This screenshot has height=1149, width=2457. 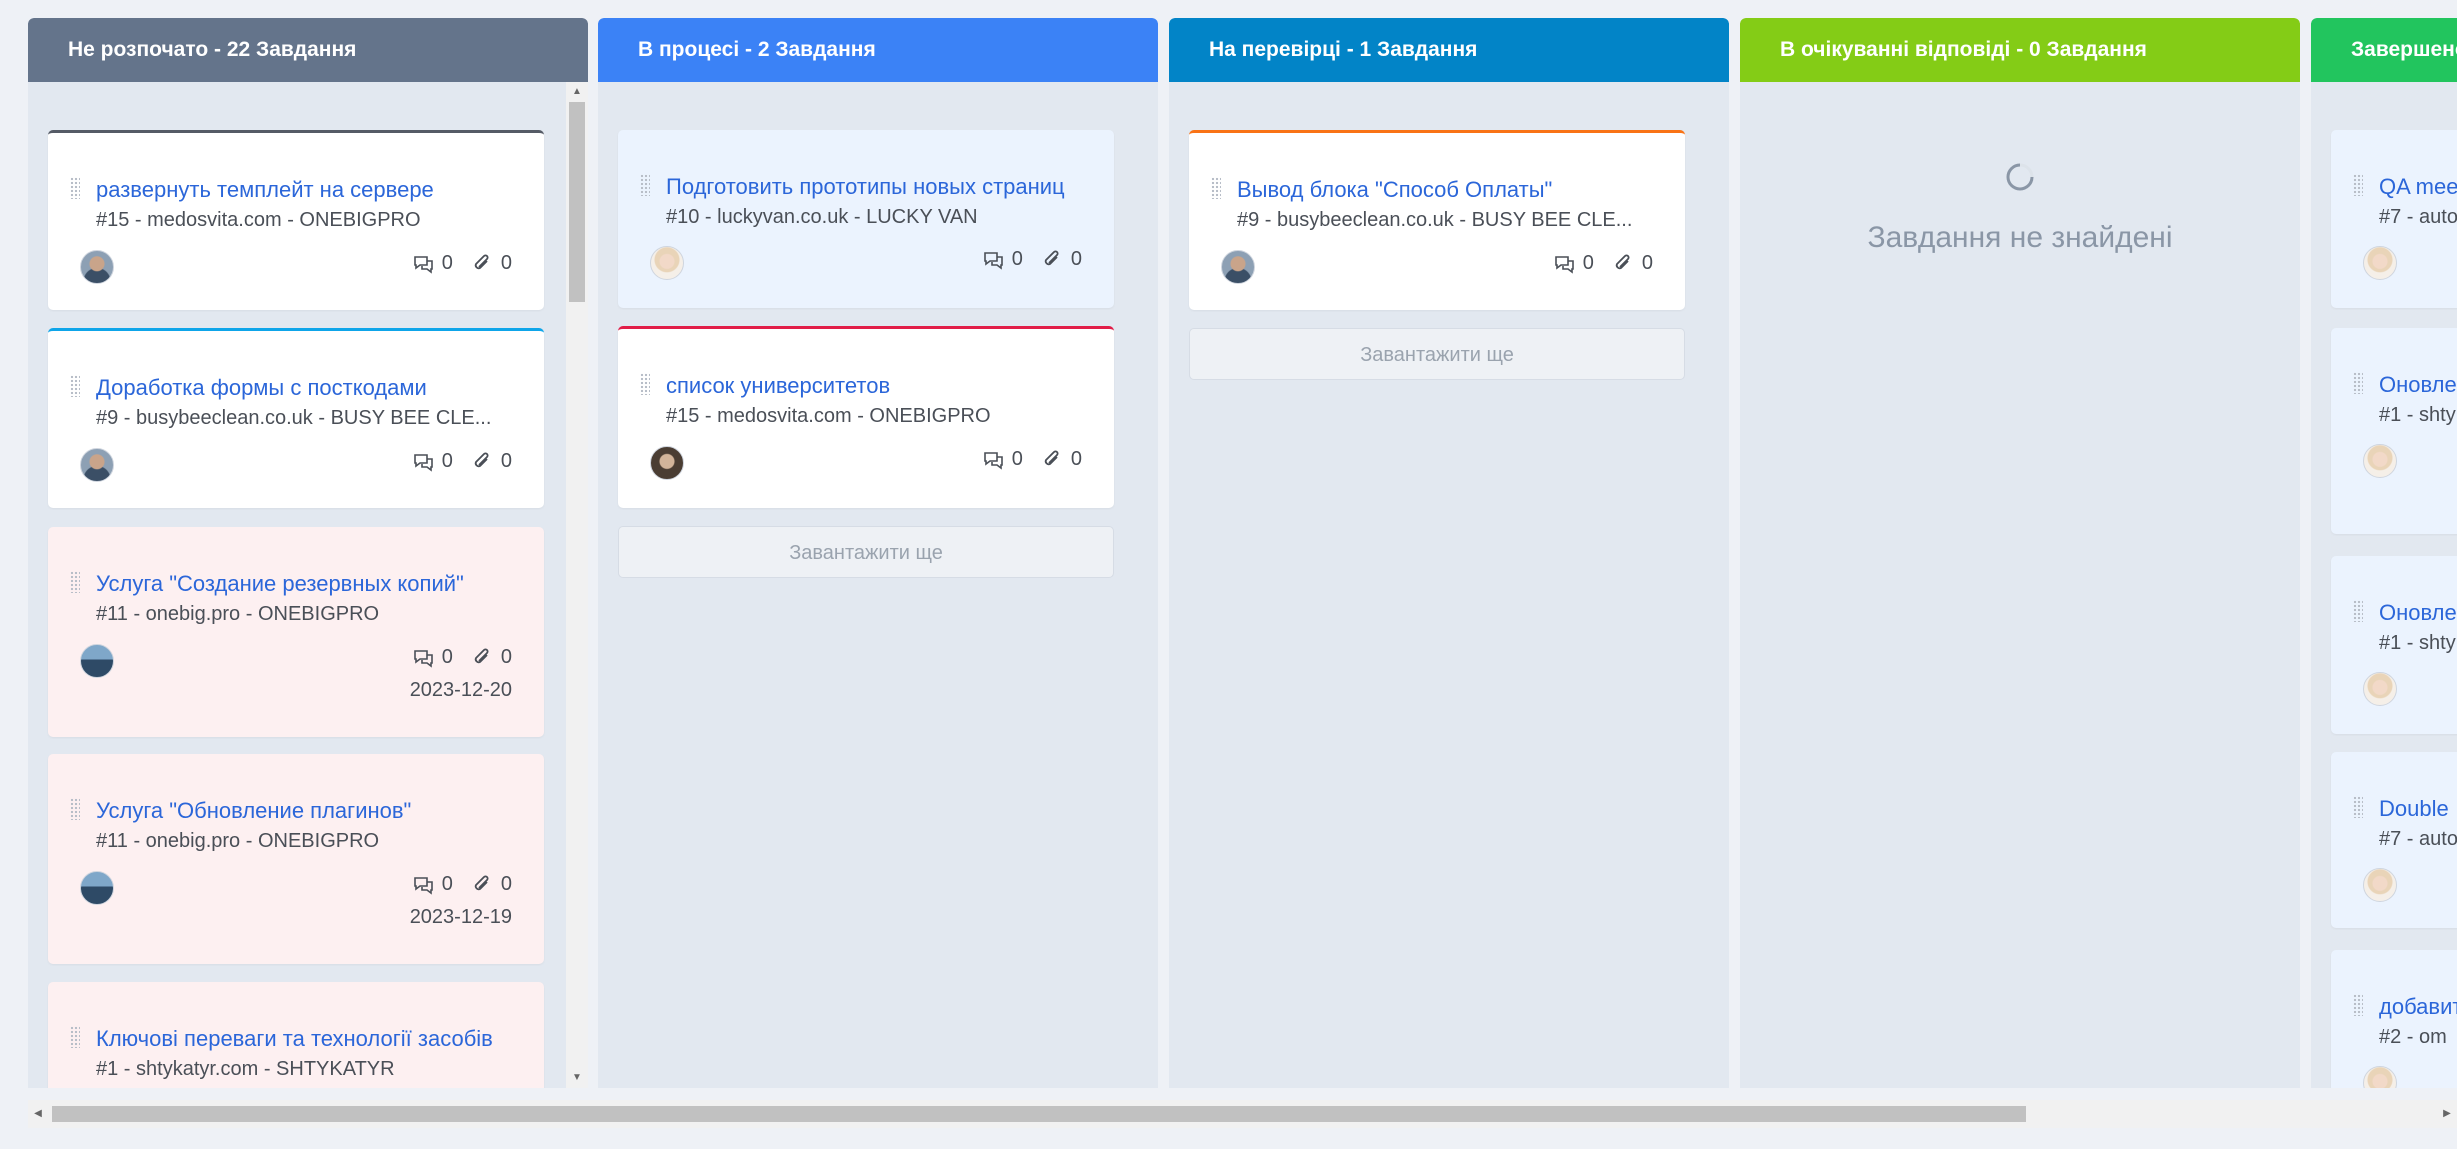 What do you see at coordinates (460, 690) in the screenshot?
I see `due-date: 2023-12-20` at bounding box center [460, 690].